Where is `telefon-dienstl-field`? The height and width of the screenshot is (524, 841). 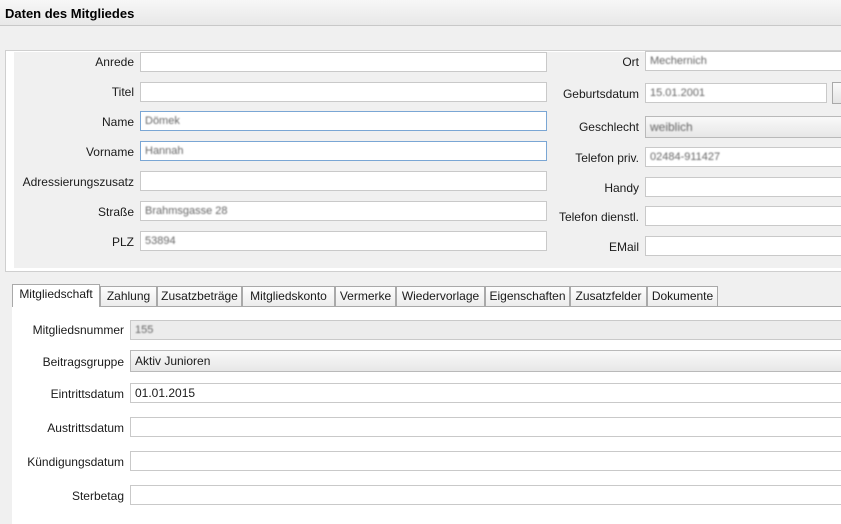
telefon-dienstl-field is located at coordinates (743, 216).